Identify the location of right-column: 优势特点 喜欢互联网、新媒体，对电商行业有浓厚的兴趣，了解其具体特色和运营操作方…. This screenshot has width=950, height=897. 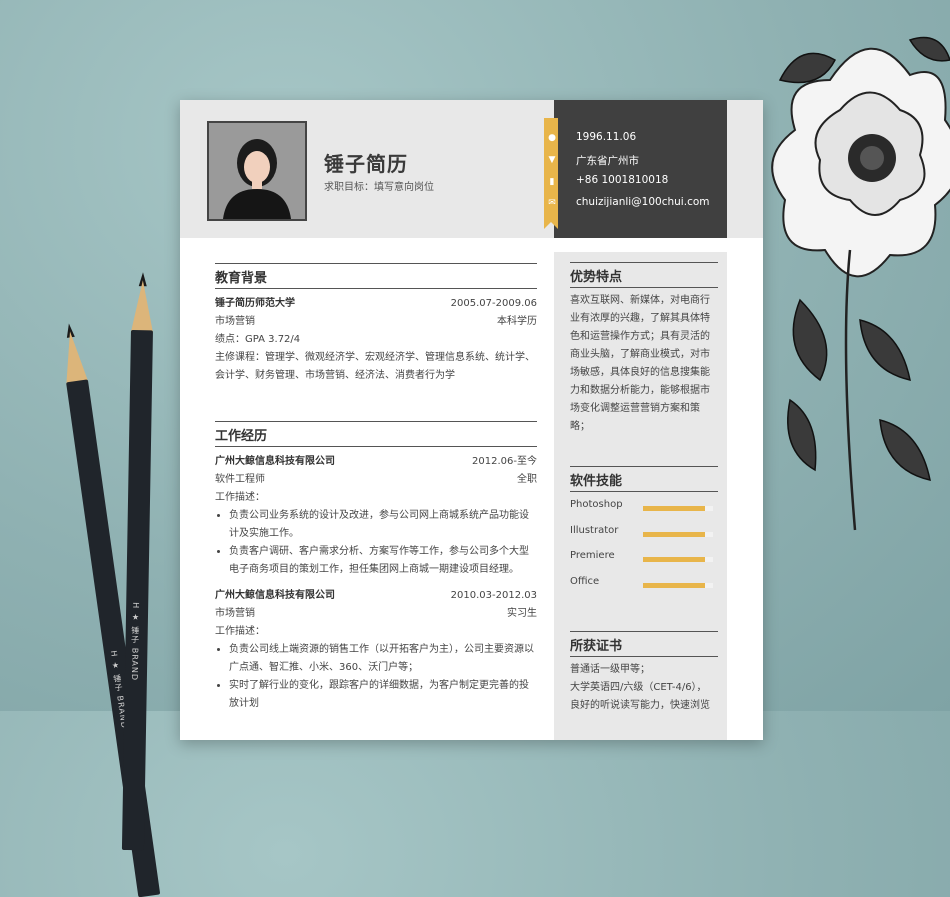
(640, 496).